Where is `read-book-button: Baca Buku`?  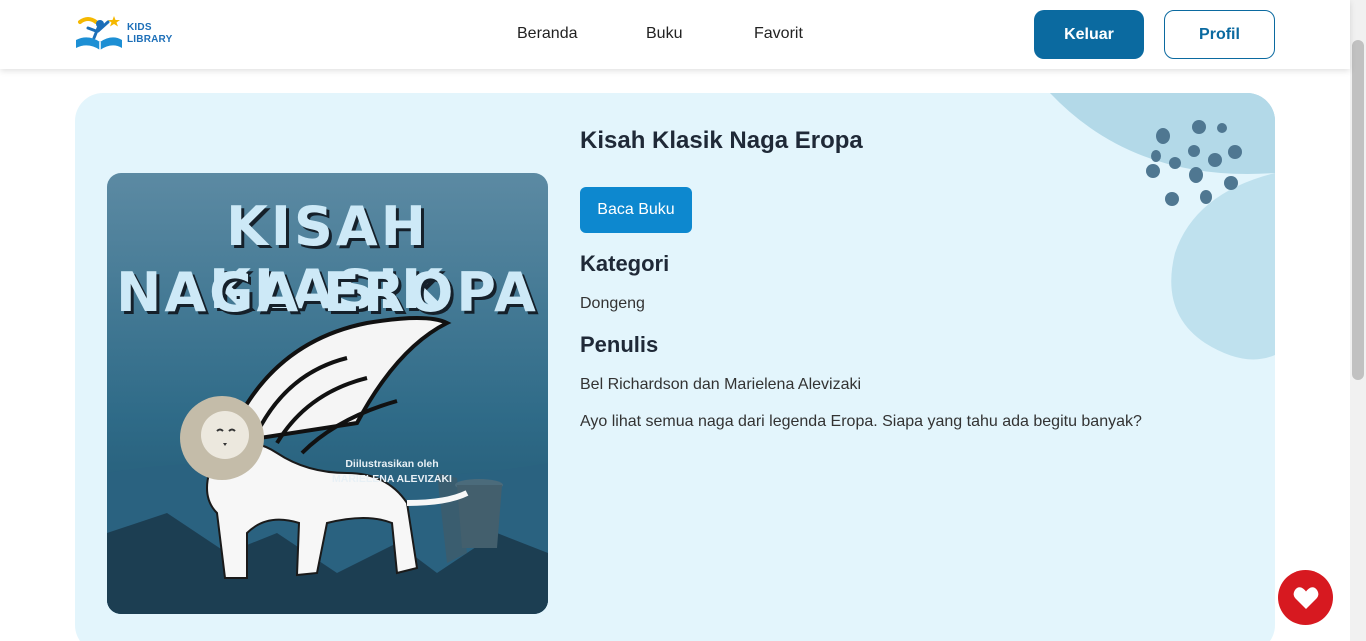 read-book-button: Baca Buku is located at coordinates (636, 210).